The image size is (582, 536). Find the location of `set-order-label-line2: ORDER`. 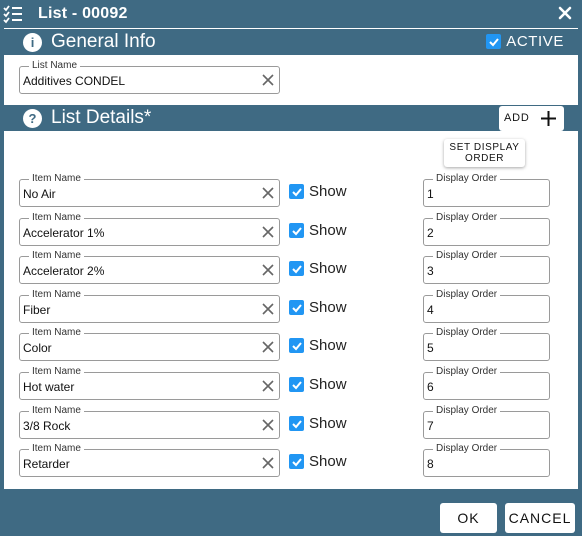

set-order-label-line2: ORDER is located at coordinates (484, 158).